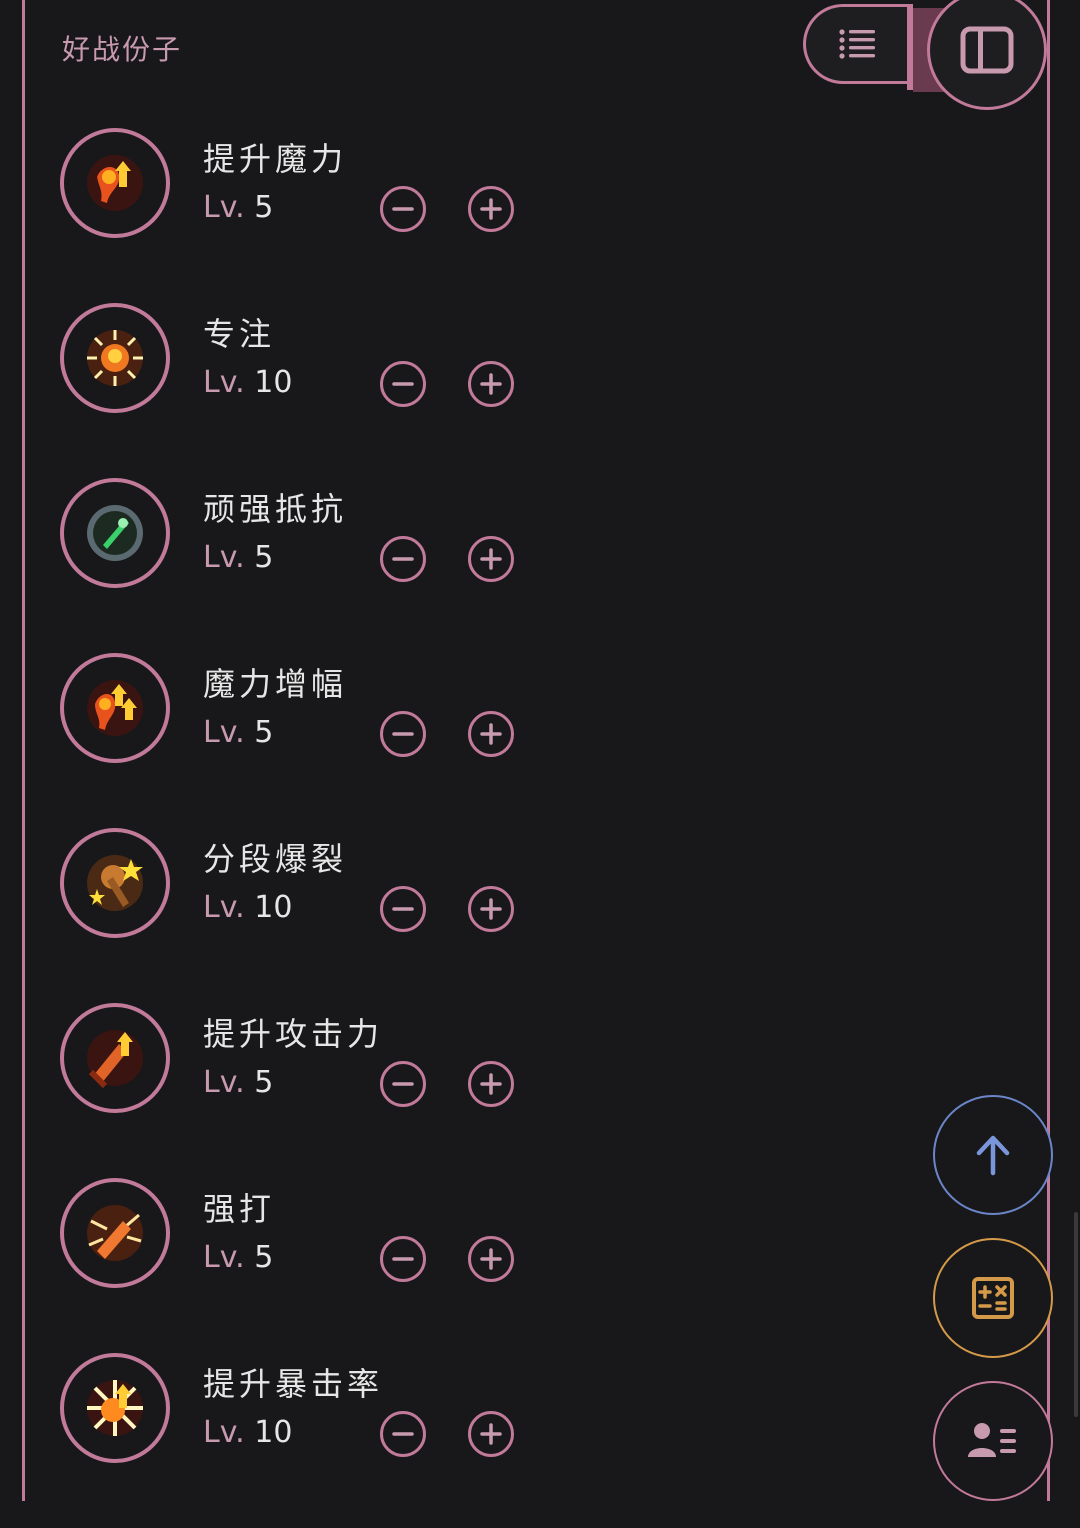 This screenshot has width=1080, height=1528. I want to click on resist-icon, so click(115, 533).